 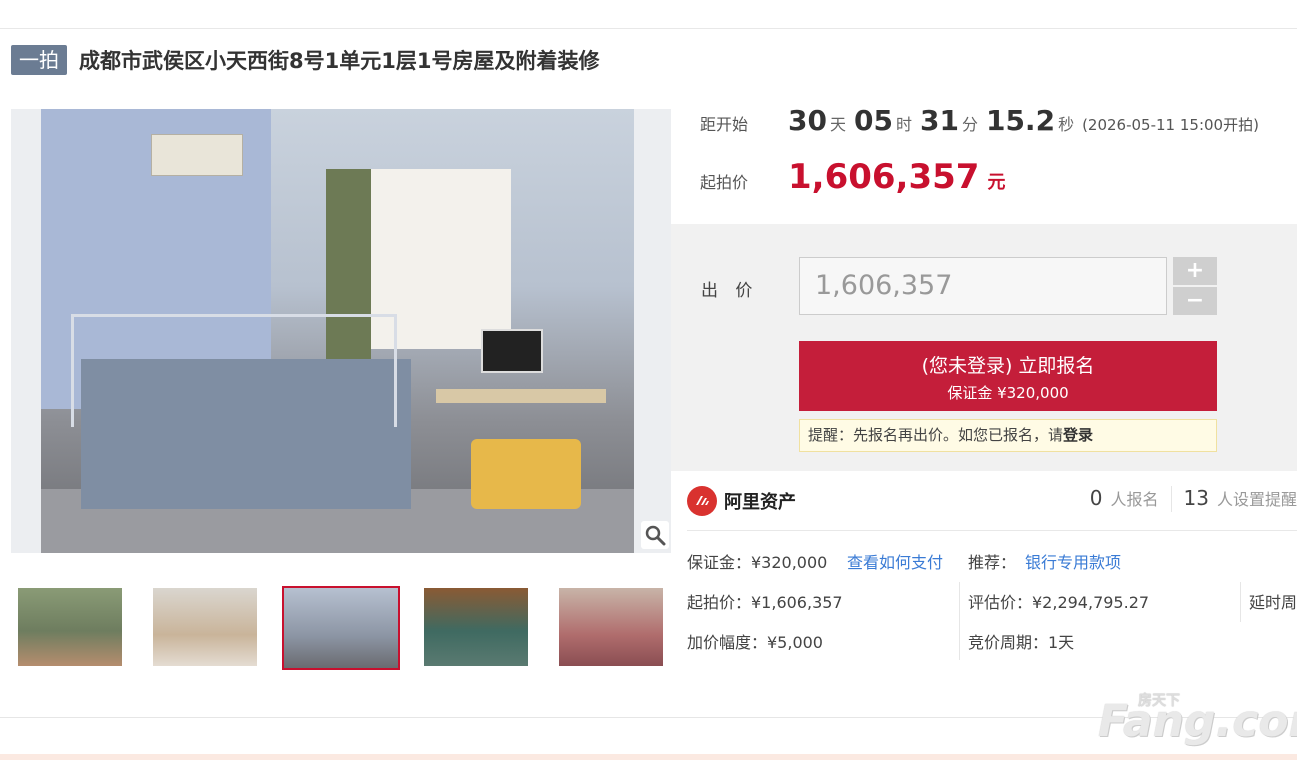 What do you see at coordinates (39, 60) in the screenshot?
I see `auction-round-tag: 一拍` at bounding box center [39, 60].